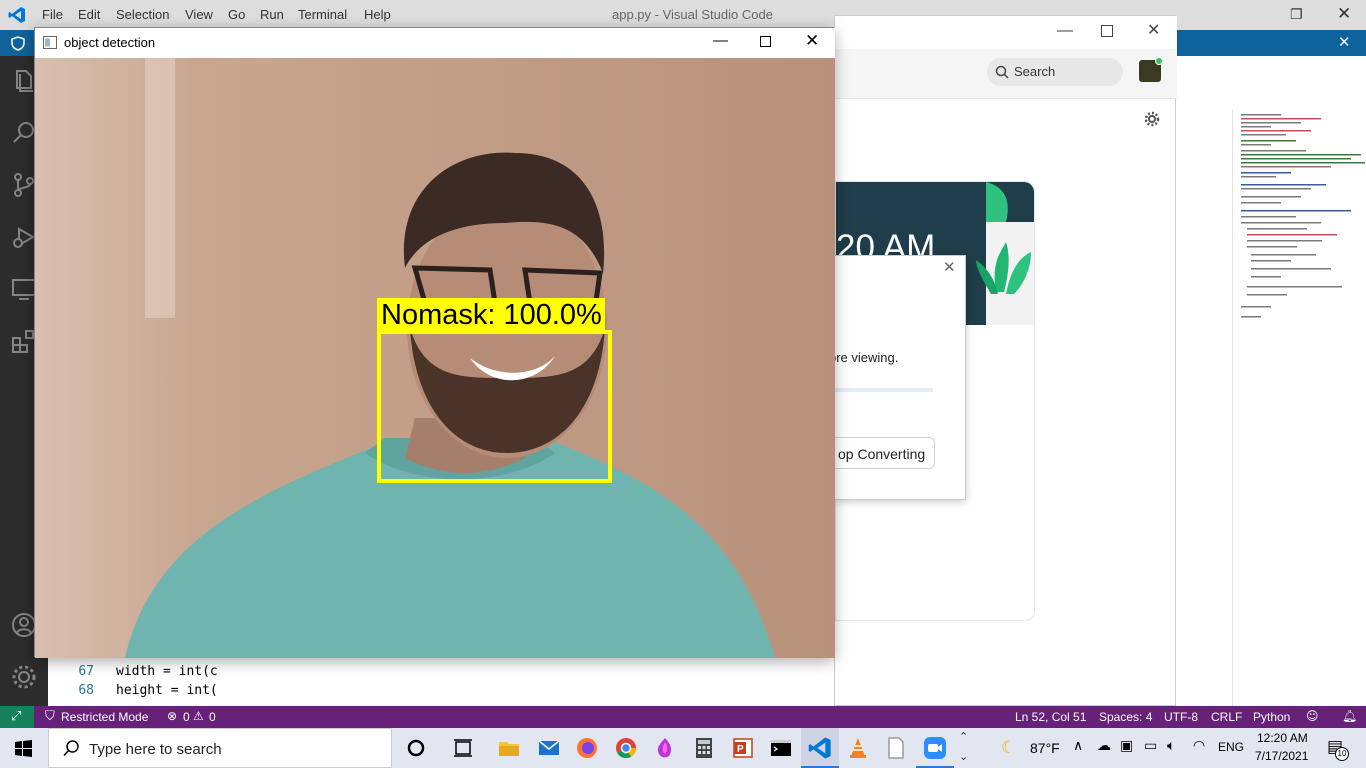  What do you see at coordinates (781, 748) in the screenshot?
I see `terminal-icon` at bounding box center [781, 748].